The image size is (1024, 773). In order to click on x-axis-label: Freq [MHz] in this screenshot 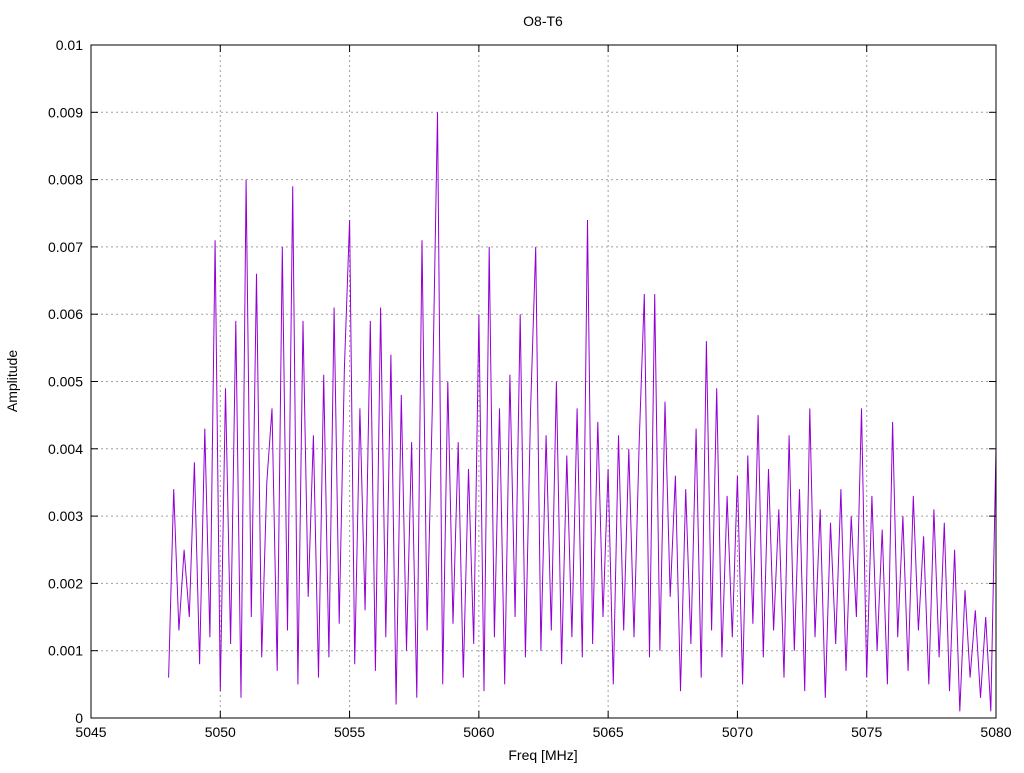, I will do `click(542, 755)`.